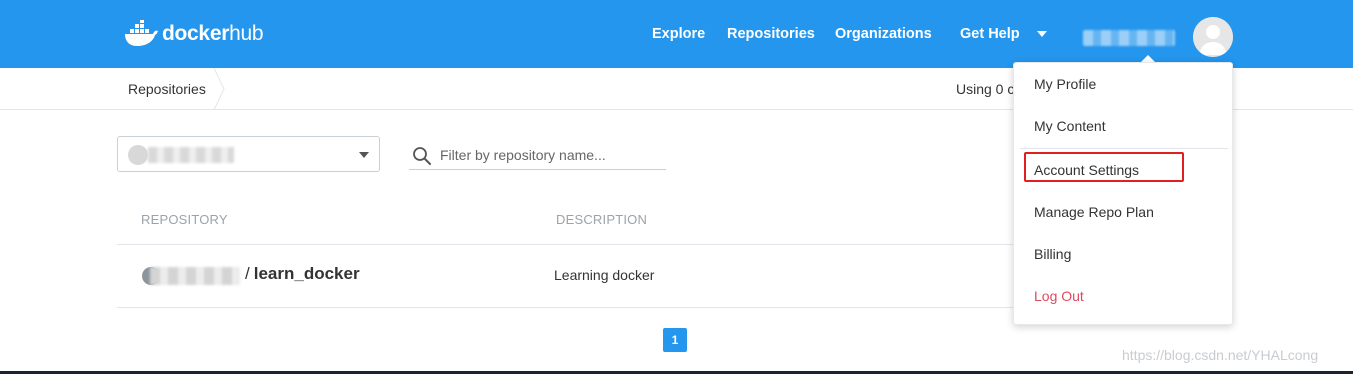  Describe the element at coordinates (219, 89) in the screenshot. I see `breadcrumb-separator-icon` at that location.